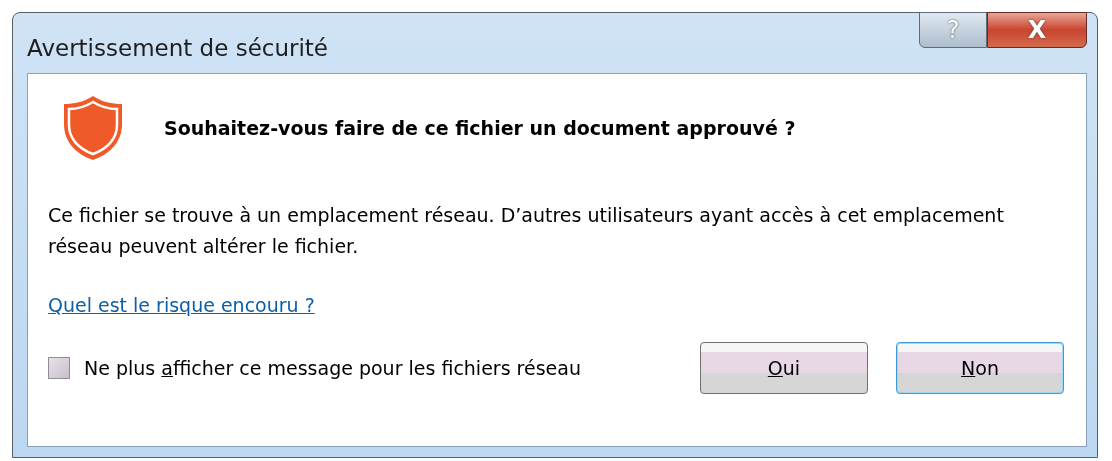 This screenshot has height=461, width=1112. Describe the element at coordinates (784, 368) in the screenshot. I see `dialog-button: Oui` at that location.